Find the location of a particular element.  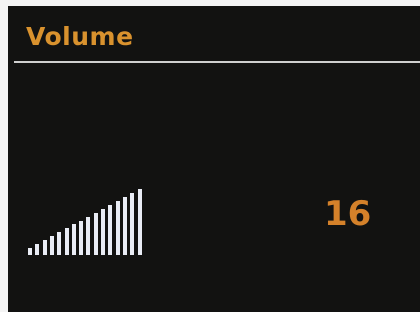

volume-value: 16 is located at coordinates (348, 214).